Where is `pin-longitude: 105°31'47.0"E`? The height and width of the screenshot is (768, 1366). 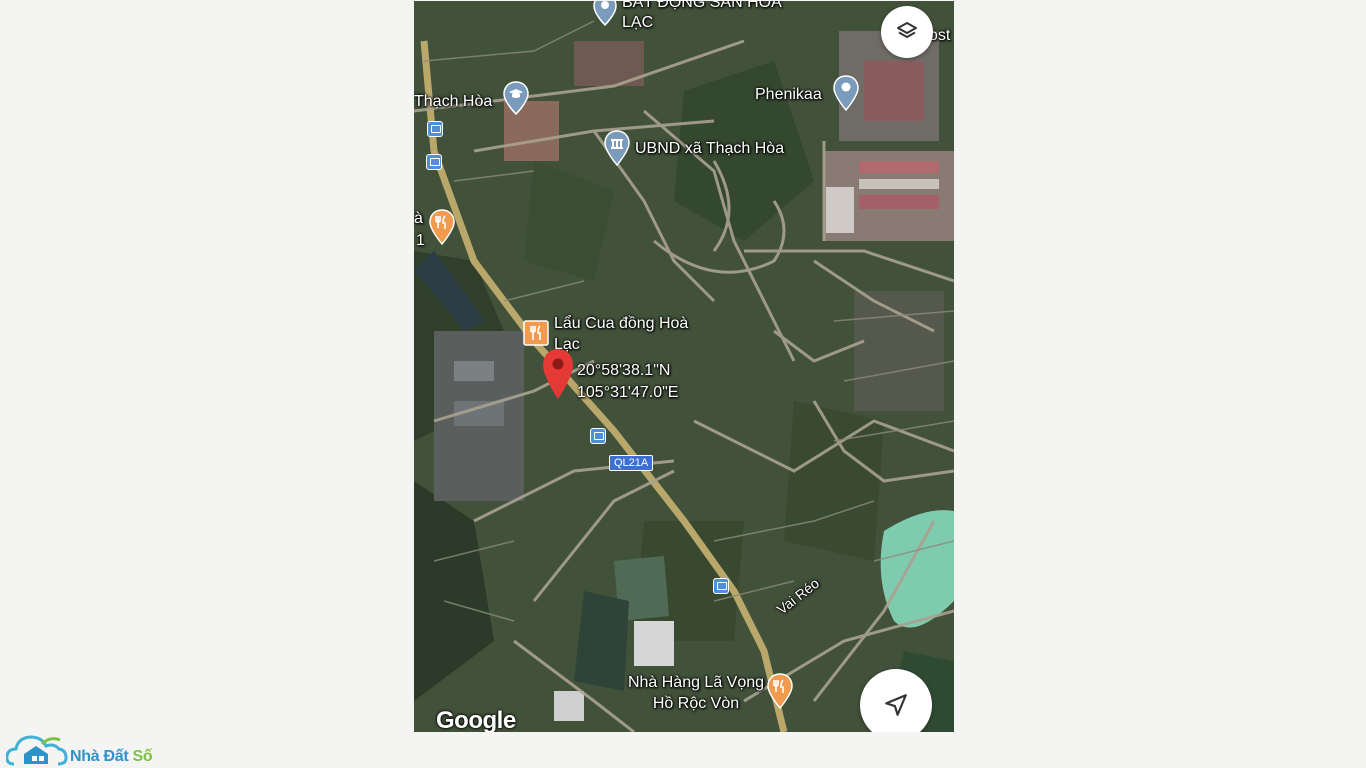
pin-longitude: 105°31'47.0"E is located at coordinates (628, 392).